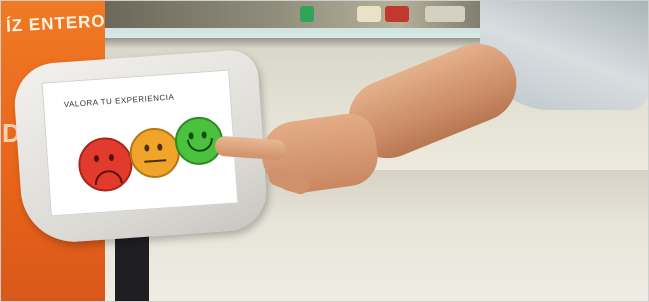 This screenshot has height=302, width=649. What do you see at coordinates (105, 164) in the screenshot?
I see `sad-face-button` at bounding box center [105, 164].